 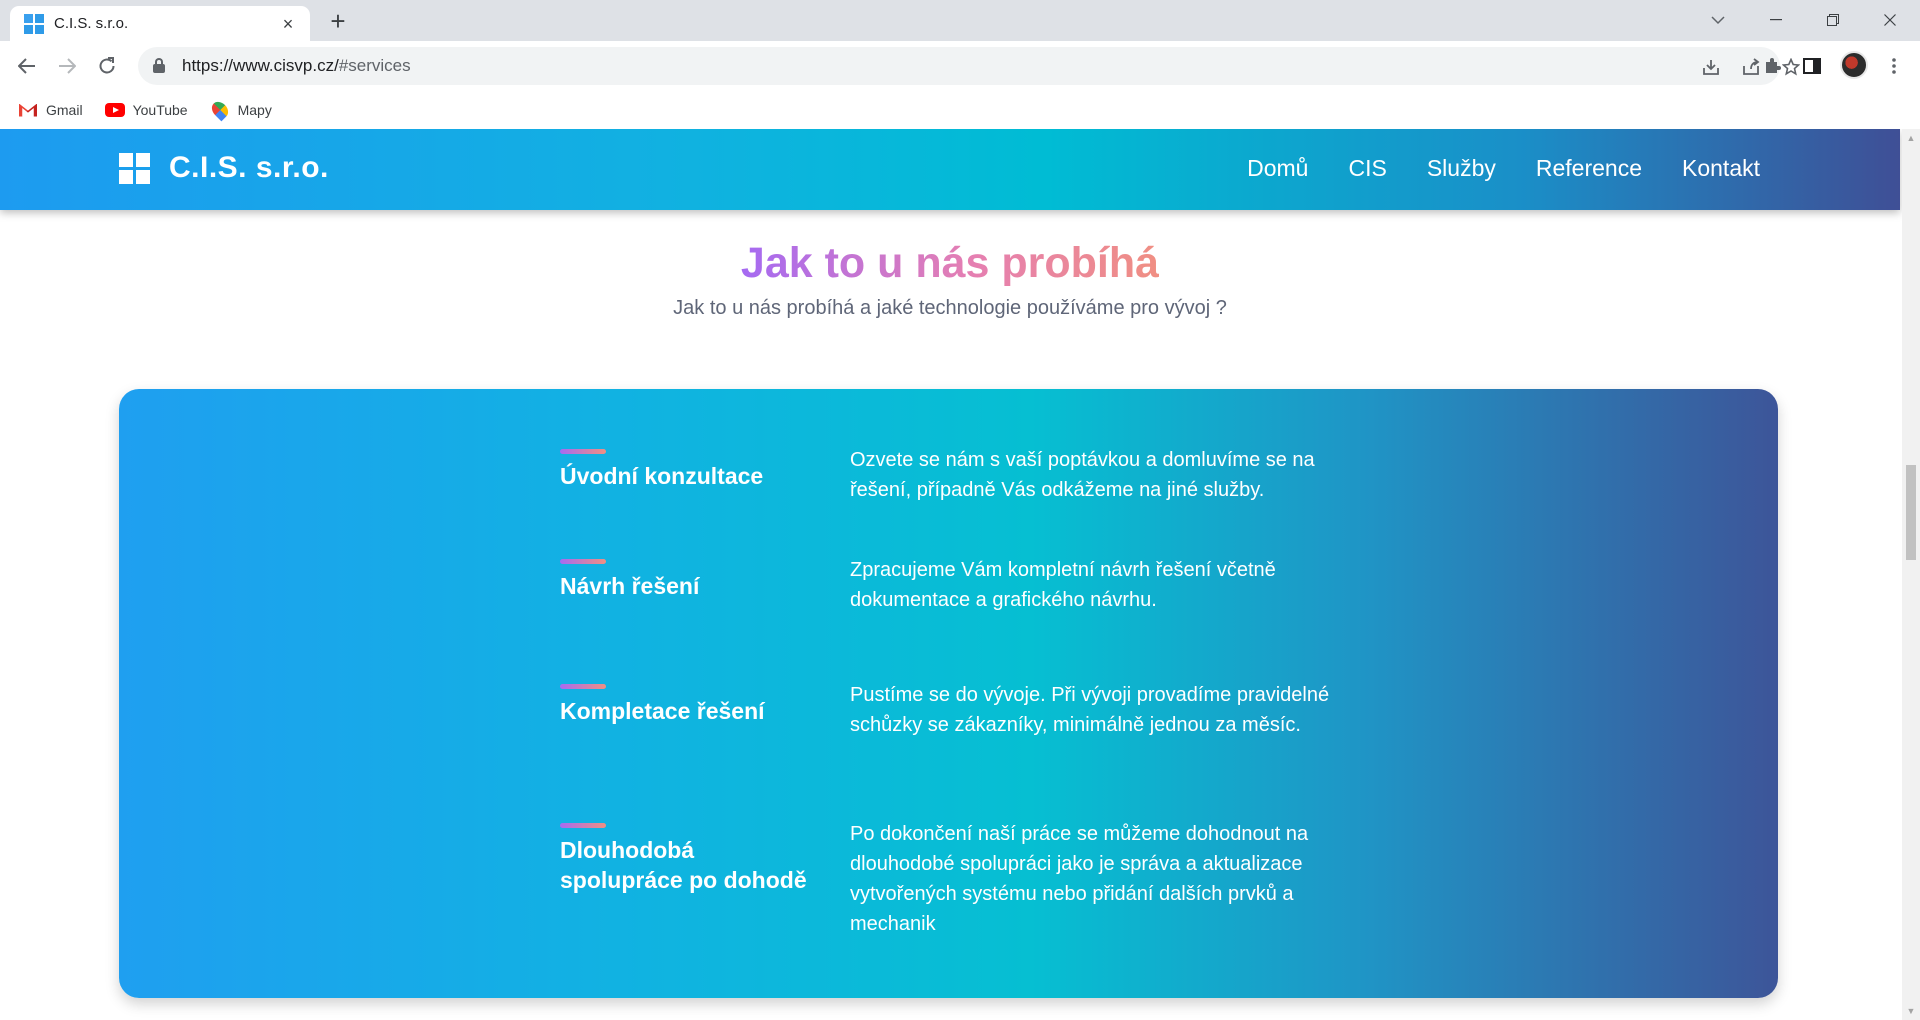 I want to click on section-title: Jak to u nás probíhá, so click(x=950, y=263).